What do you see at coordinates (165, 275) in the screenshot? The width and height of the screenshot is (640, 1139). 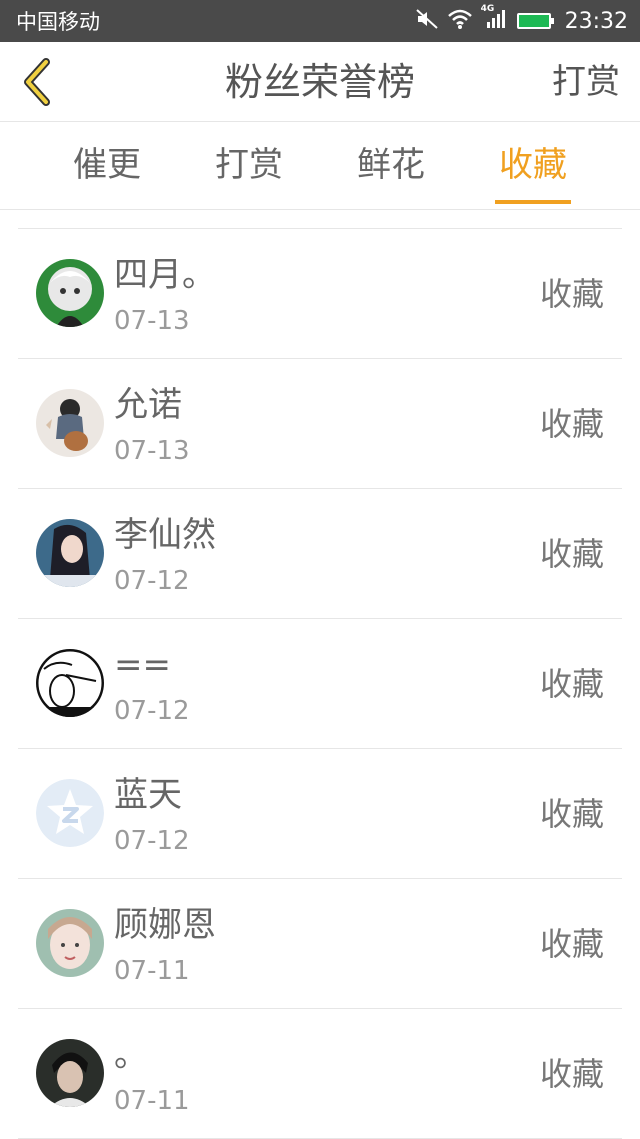 I see `user-name: 四月。` at bounding box center [165, 275].